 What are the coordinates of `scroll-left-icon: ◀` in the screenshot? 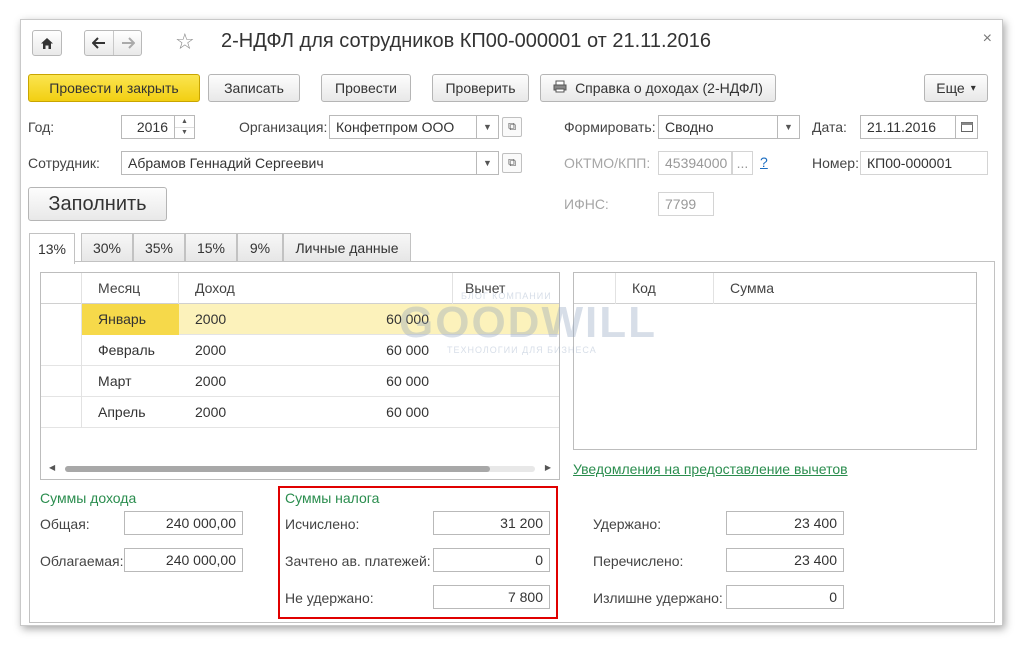 It's located at (52, 467).